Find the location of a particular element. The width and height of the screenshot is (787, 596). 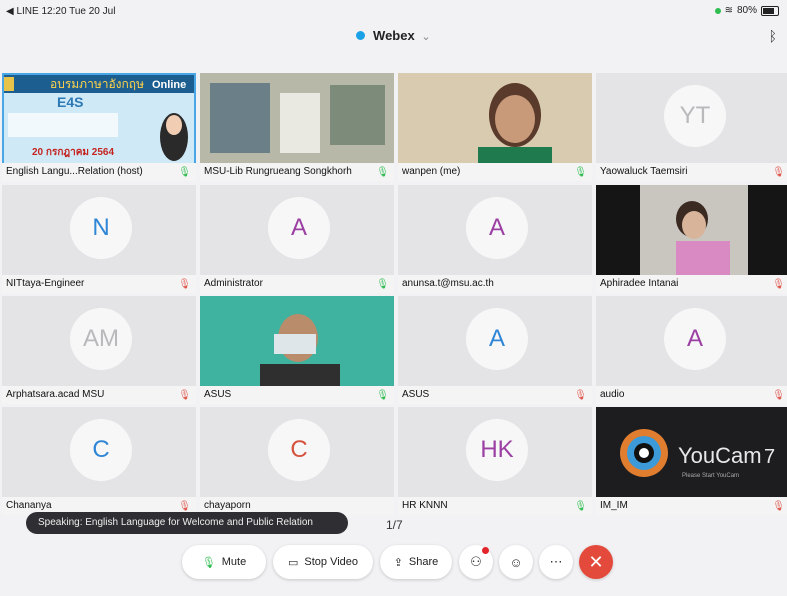

battery-percent: 80% is located at coordinates (746, 10).